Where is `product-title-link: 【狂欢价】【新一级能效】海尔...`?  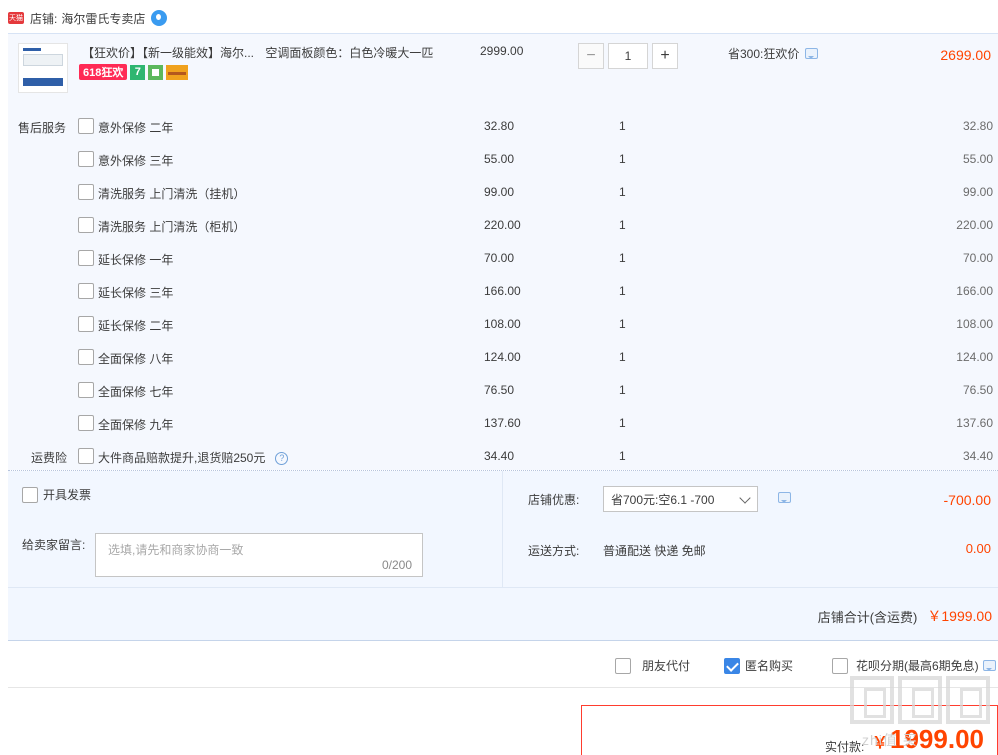
product-title-link: 【狂欢价】【新一级能效】海尔... is located at coordinates (168, 53).